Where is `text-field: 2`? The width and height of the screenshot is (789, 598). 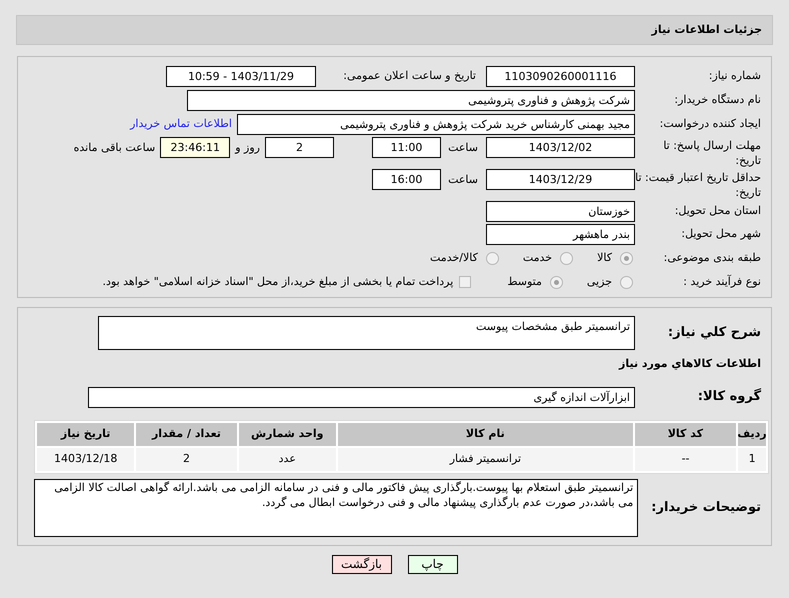 text-field: 2 is located at coordinates (299, 147).